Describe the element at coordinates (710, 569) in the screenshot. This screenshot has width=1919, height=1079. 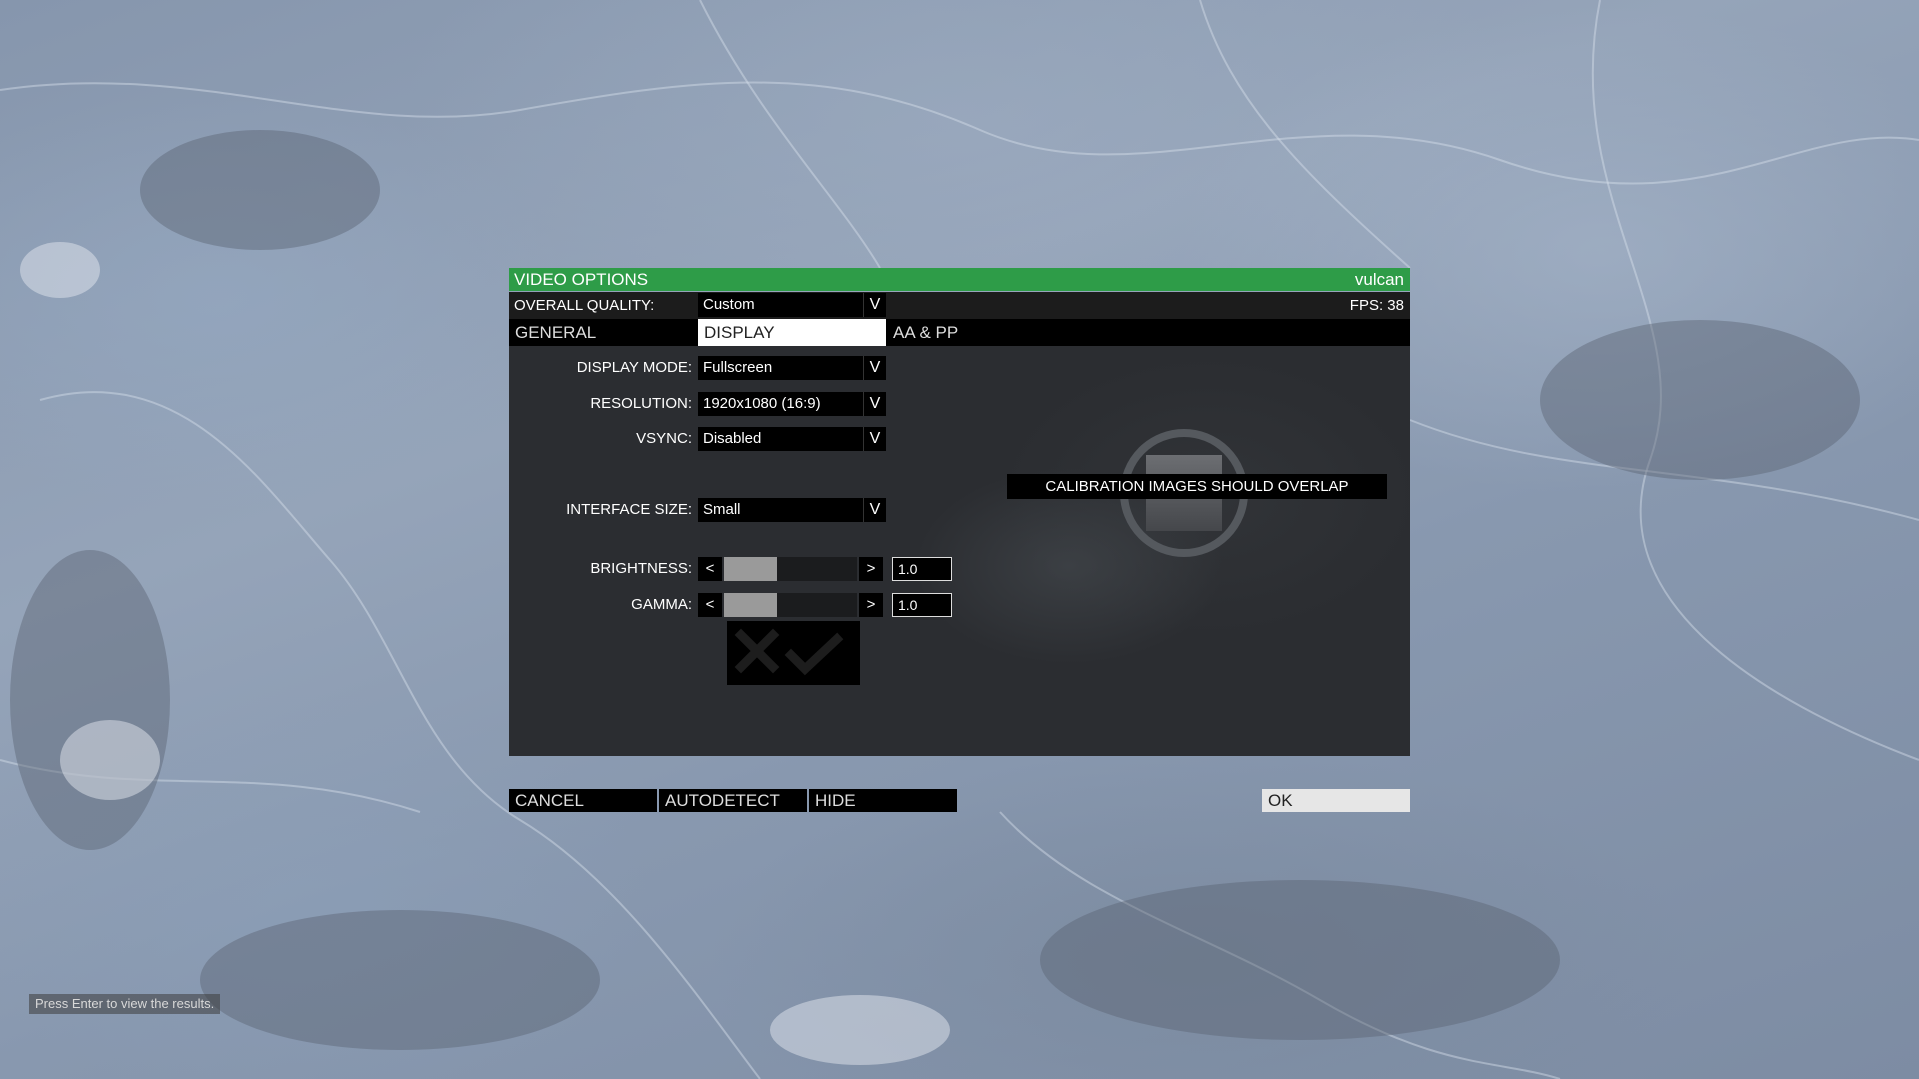
I see `brightness-decrease-button: <` at that location.